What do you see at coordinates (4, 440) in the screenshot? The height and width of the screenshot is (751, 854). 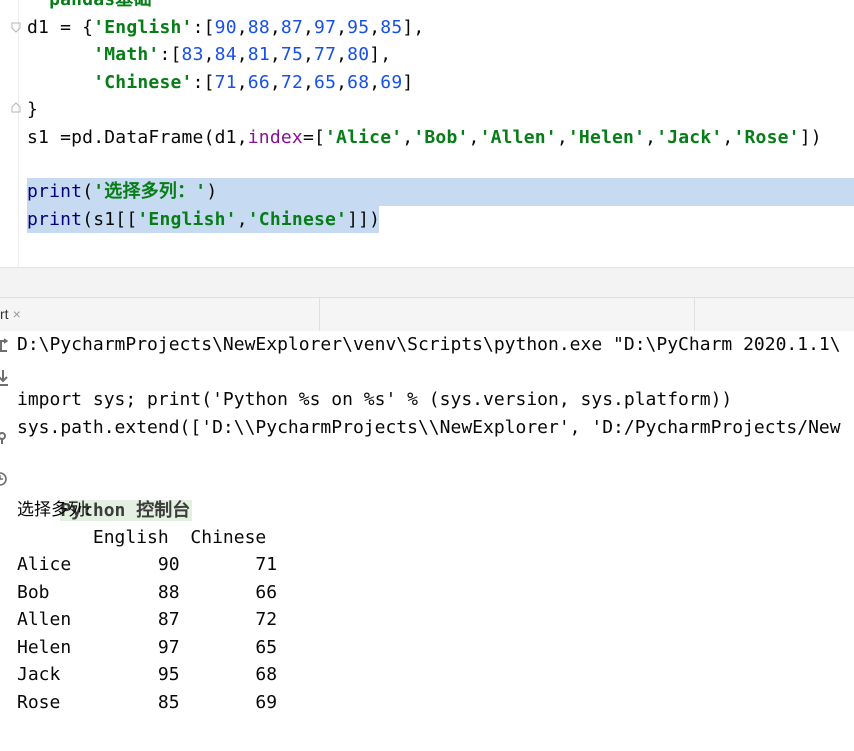 I see `settings-icon` at bounding box center [4, 440].